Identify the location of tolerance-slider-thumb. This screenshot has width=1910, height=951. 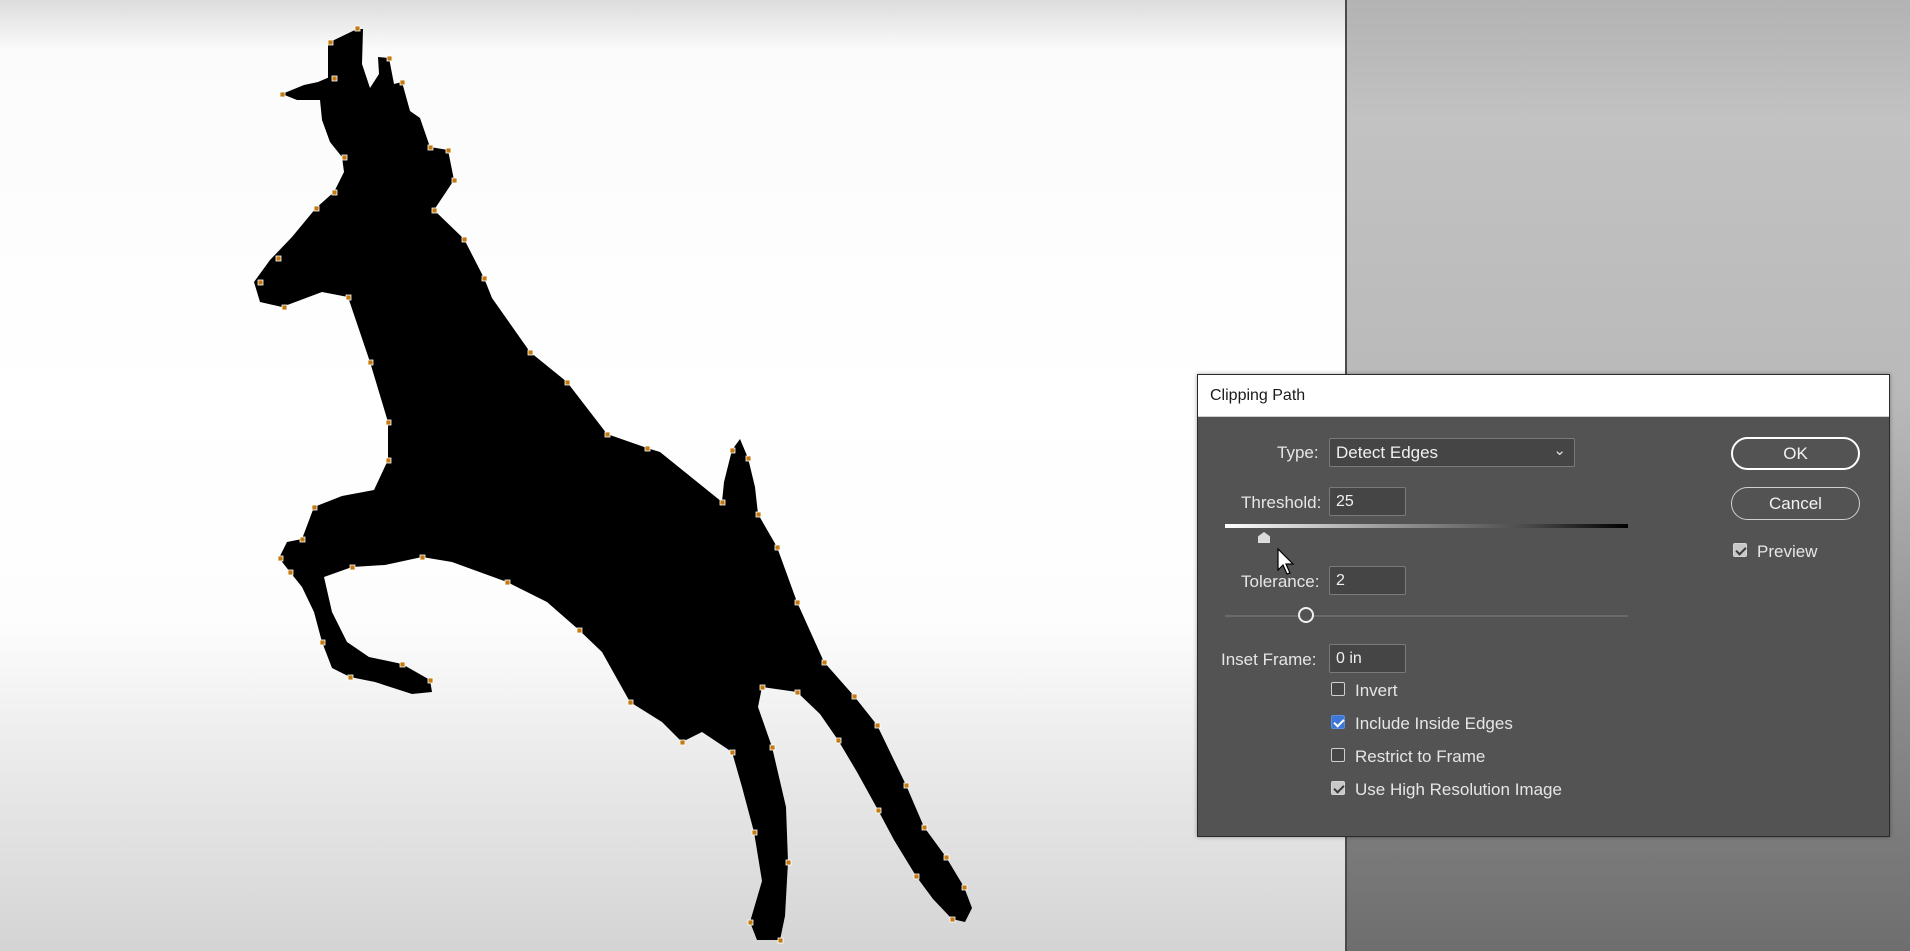
(1306, 615).